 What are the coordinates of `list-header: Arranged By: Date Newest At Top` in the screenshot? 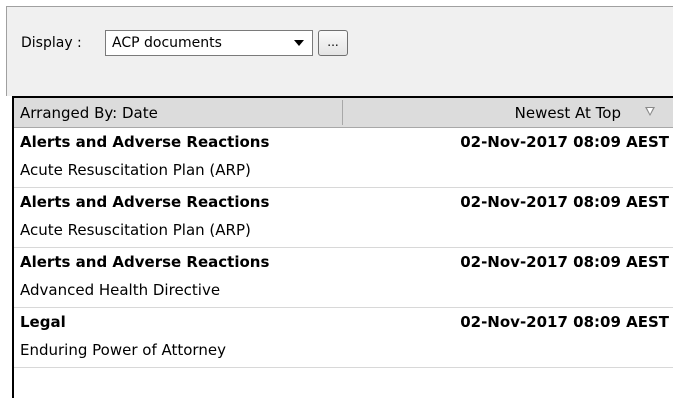 It's located at (343, 113).